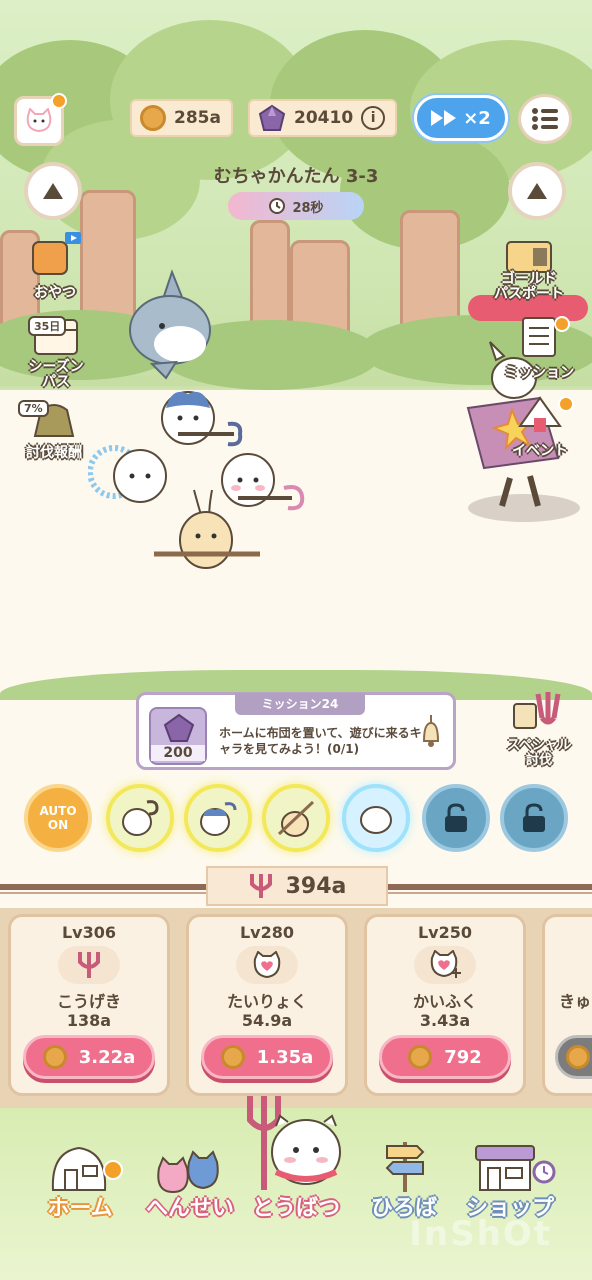 The height and width of the screenshot is (1280, 592). I want to click on hachiware-skill-icon, so click(218, 819).